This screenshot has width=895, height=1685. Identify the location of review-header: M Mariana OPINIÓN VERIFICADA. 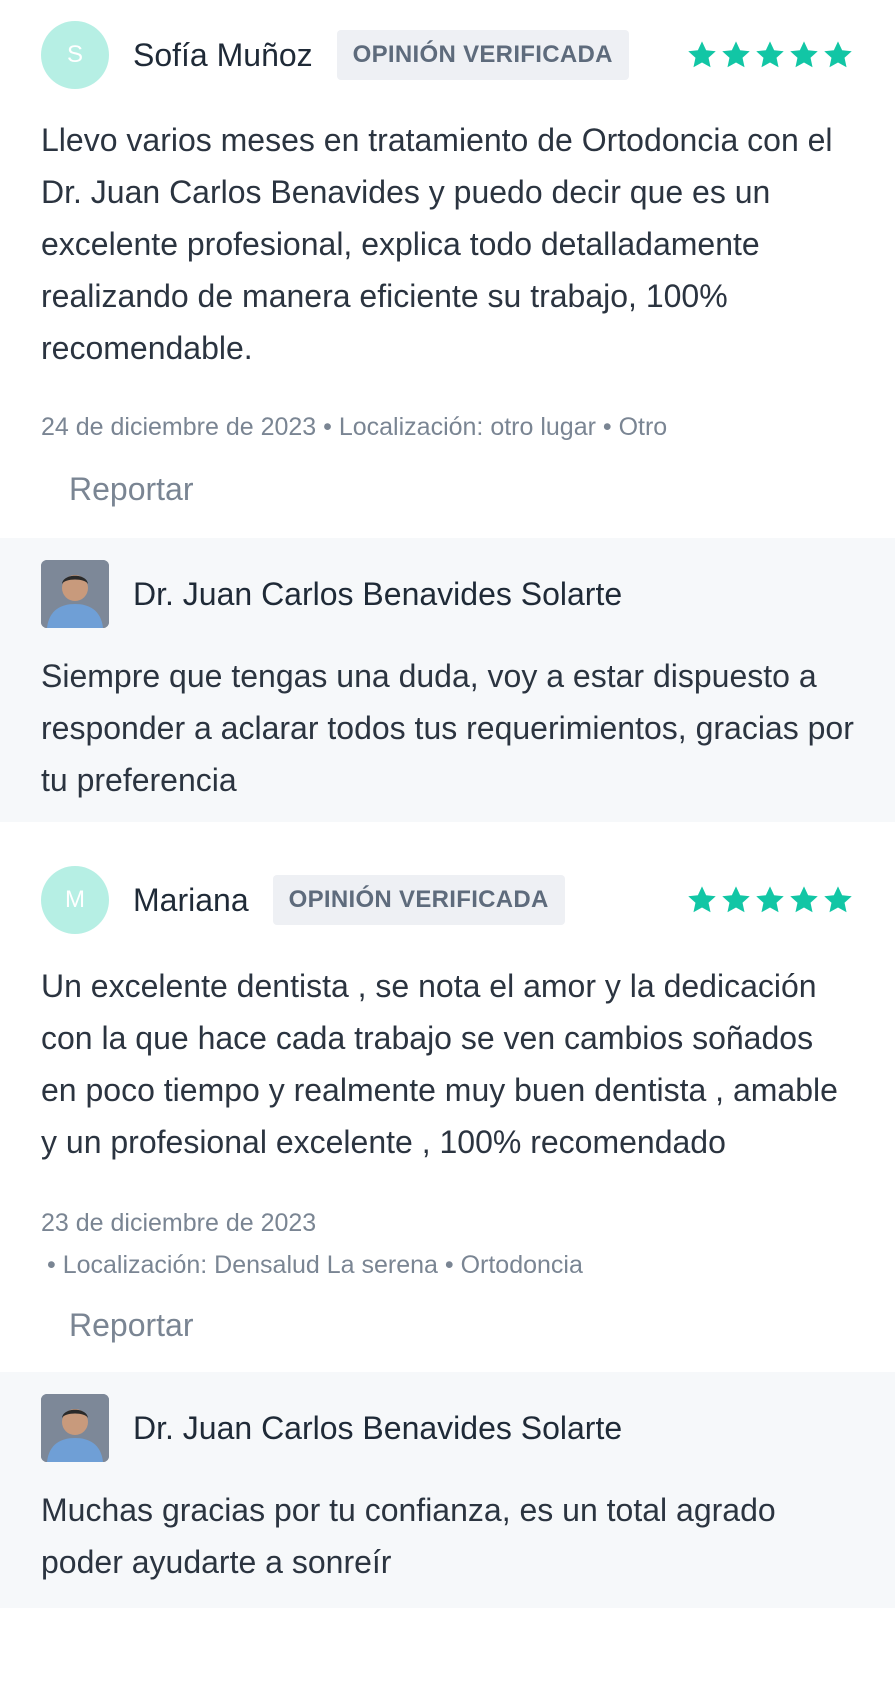
(447, 900).